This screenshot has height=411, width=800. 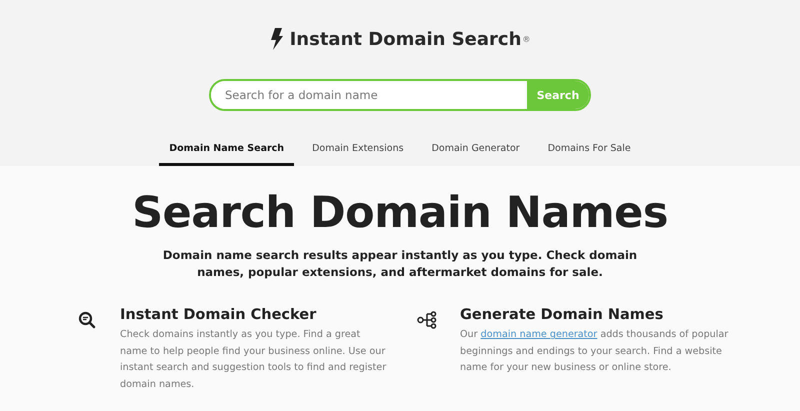 What do you see at coordinates (254, 360) in the screenshot?
I see `feature-description: Check domains instantly as you type. Find a great name to help people find your business online. Use our instant search and suggestion tools to find and register domain names.` at bounding box center [254, 360].